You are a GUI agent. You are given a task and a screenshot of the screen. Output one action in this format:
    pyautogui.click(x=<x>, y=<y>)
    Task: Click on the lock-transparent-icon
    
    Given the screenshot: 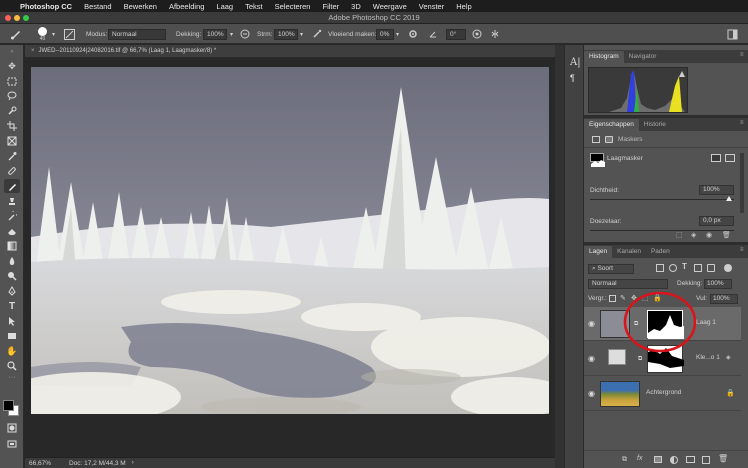 What is the action you would take?
    pyautogui.click(x=612, y=298)
    